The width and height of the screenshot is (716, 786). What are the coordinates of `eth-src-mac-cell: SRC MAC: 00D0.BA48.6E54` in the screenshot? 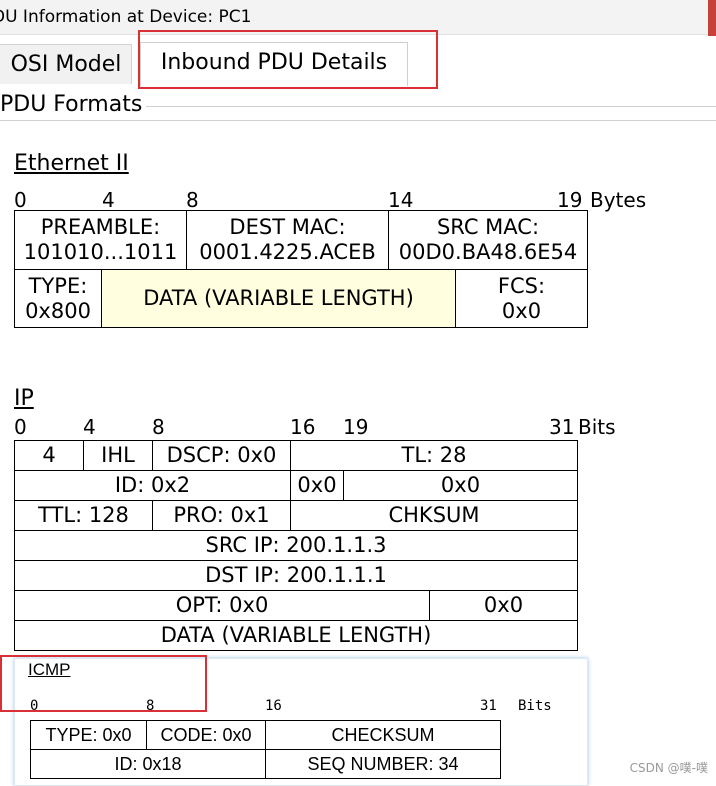 It's located at (488, 240).